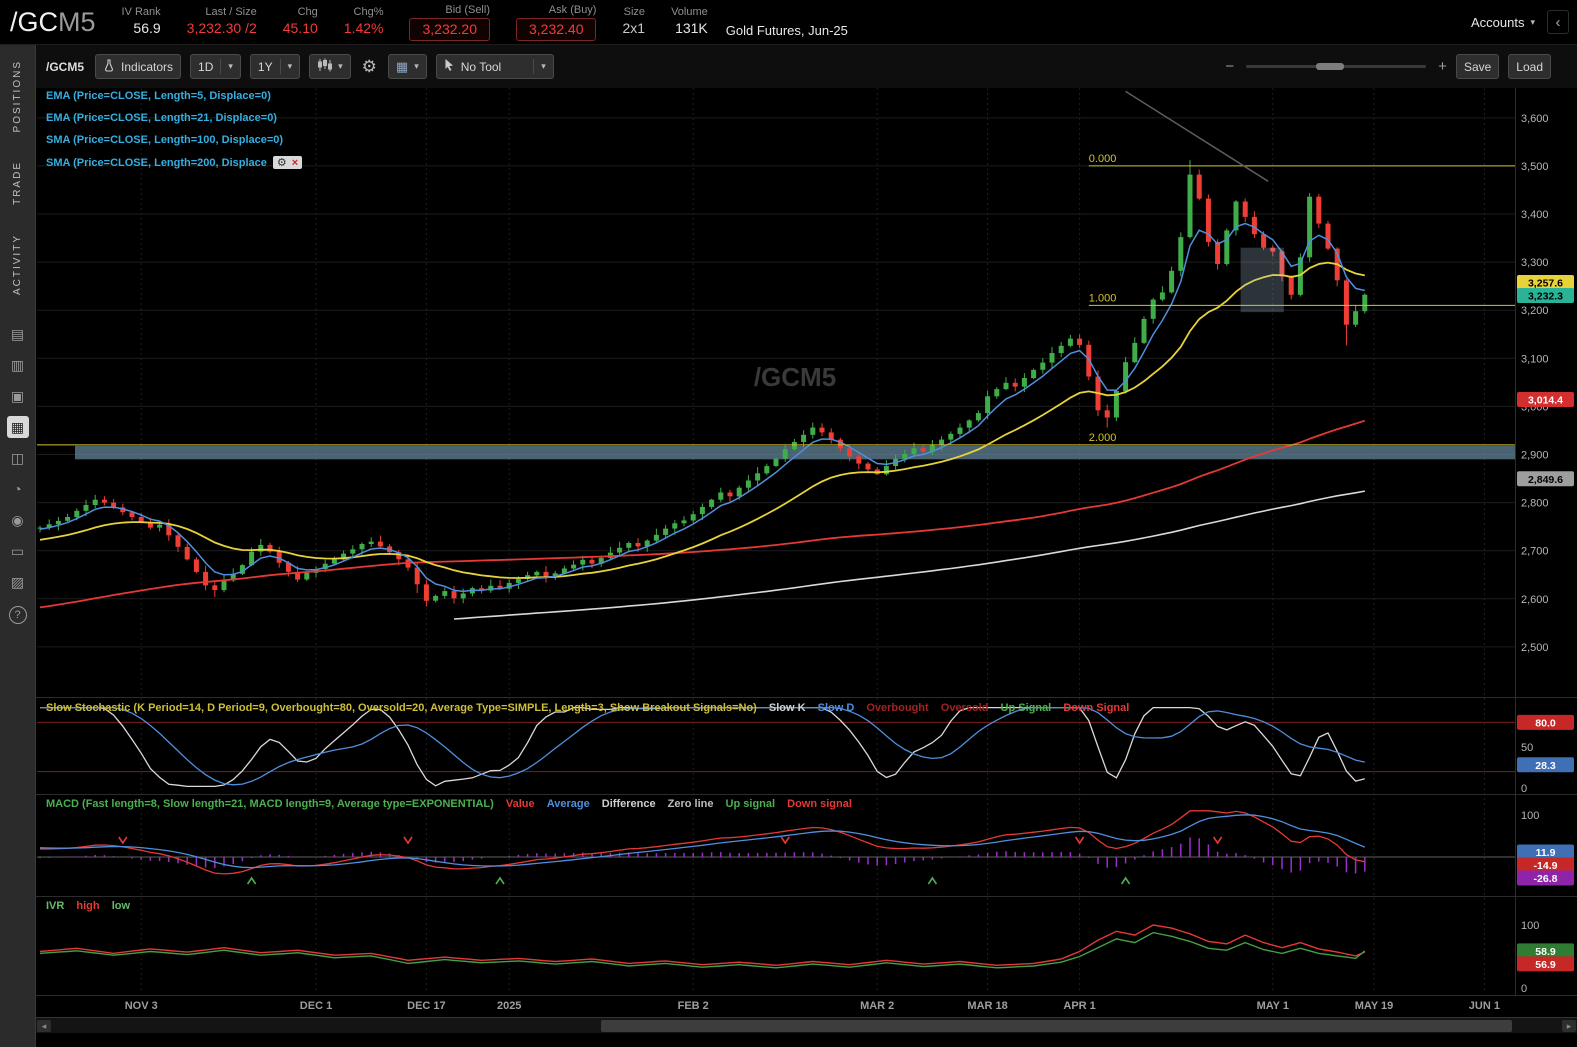 This screenshot has height=1047, width=1577. What do you see at coordinates (1524, 989) in the screenshot?
I see `ivr-tick: 0` at bounding box center [1524, 989].